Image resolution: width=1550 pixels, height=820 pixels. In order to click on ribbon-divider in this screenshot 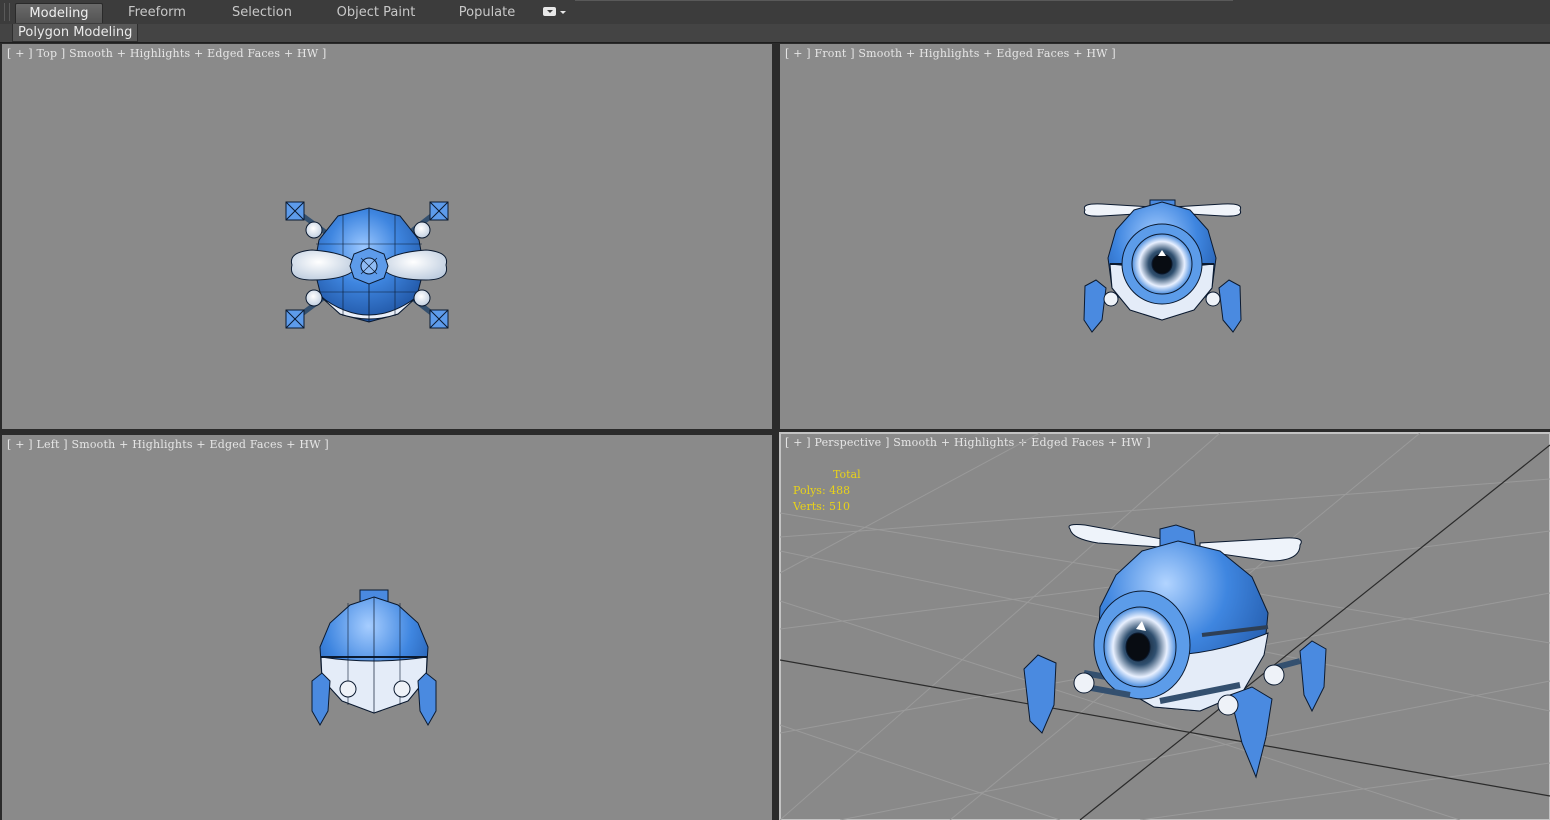, I will do `click(904, 0)`.